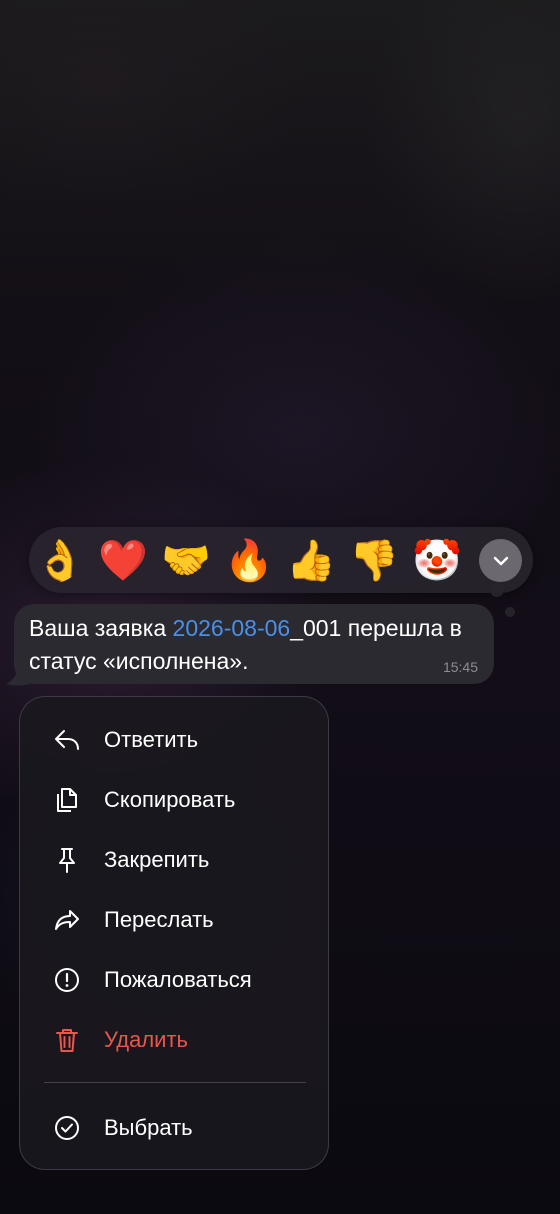 This screenshot has height=1214, width=560. What do you see at coordinates (178, 979) in the screenshot?
I see `menu-item-label: Пожаловаться` at bounding box center [178, 979].